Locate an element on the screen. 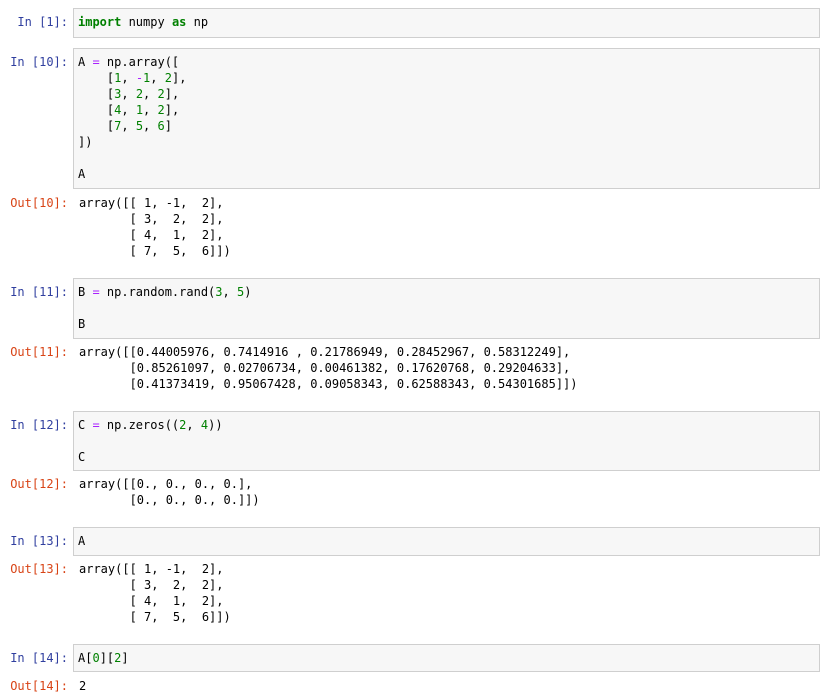 The height and width of the screenshot is (700, 831). code-text: C = np.zeros((2, 4)) C is located at coordinates (446, 441).